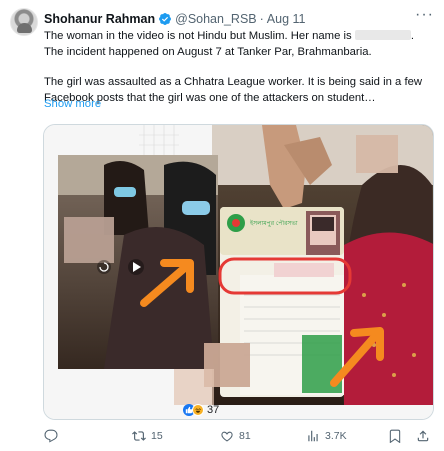 This screenshot has width=444, height=451. What do you see at coordinates (72, 104) in the screenshot?
I see `show-more-link: Show more` at bounding box center [72, 104].